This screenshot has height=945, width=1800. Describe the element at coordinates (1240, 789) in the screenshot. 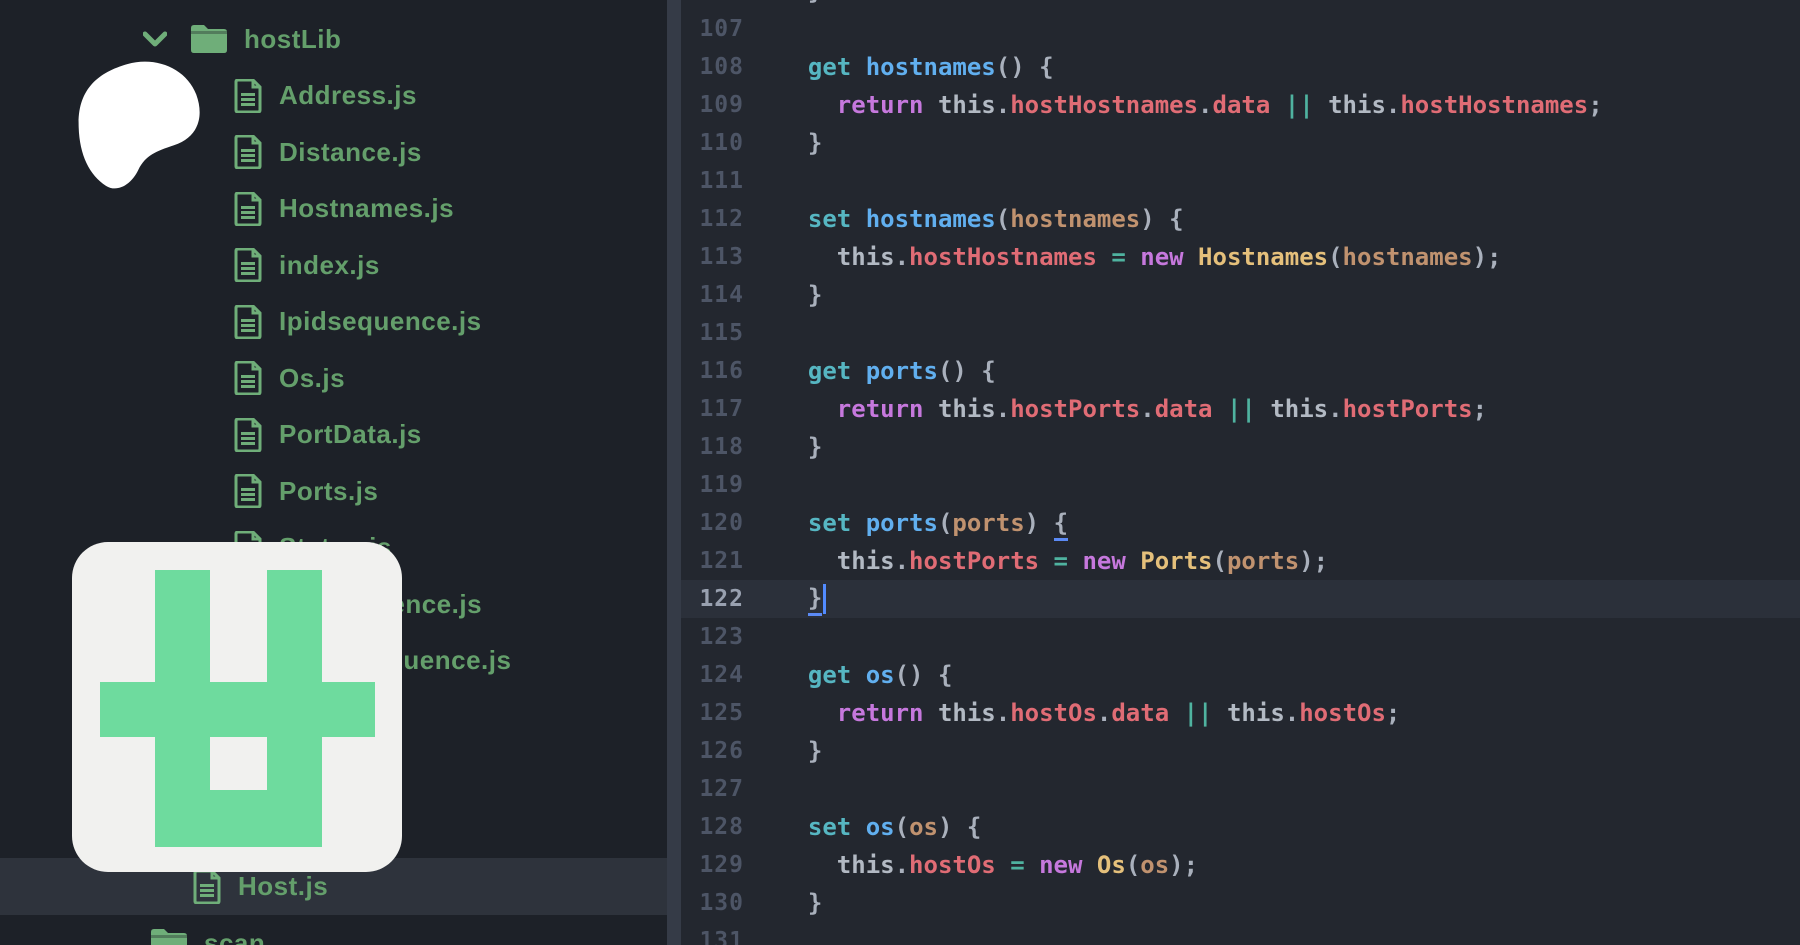

I see `code-line-127: 127` at that location.